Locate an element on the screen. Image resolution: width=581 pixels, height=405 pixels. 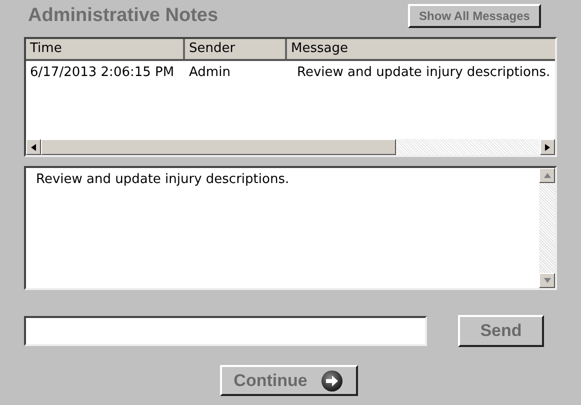
vertical-scrollbar is located at coordinates (547, 228).